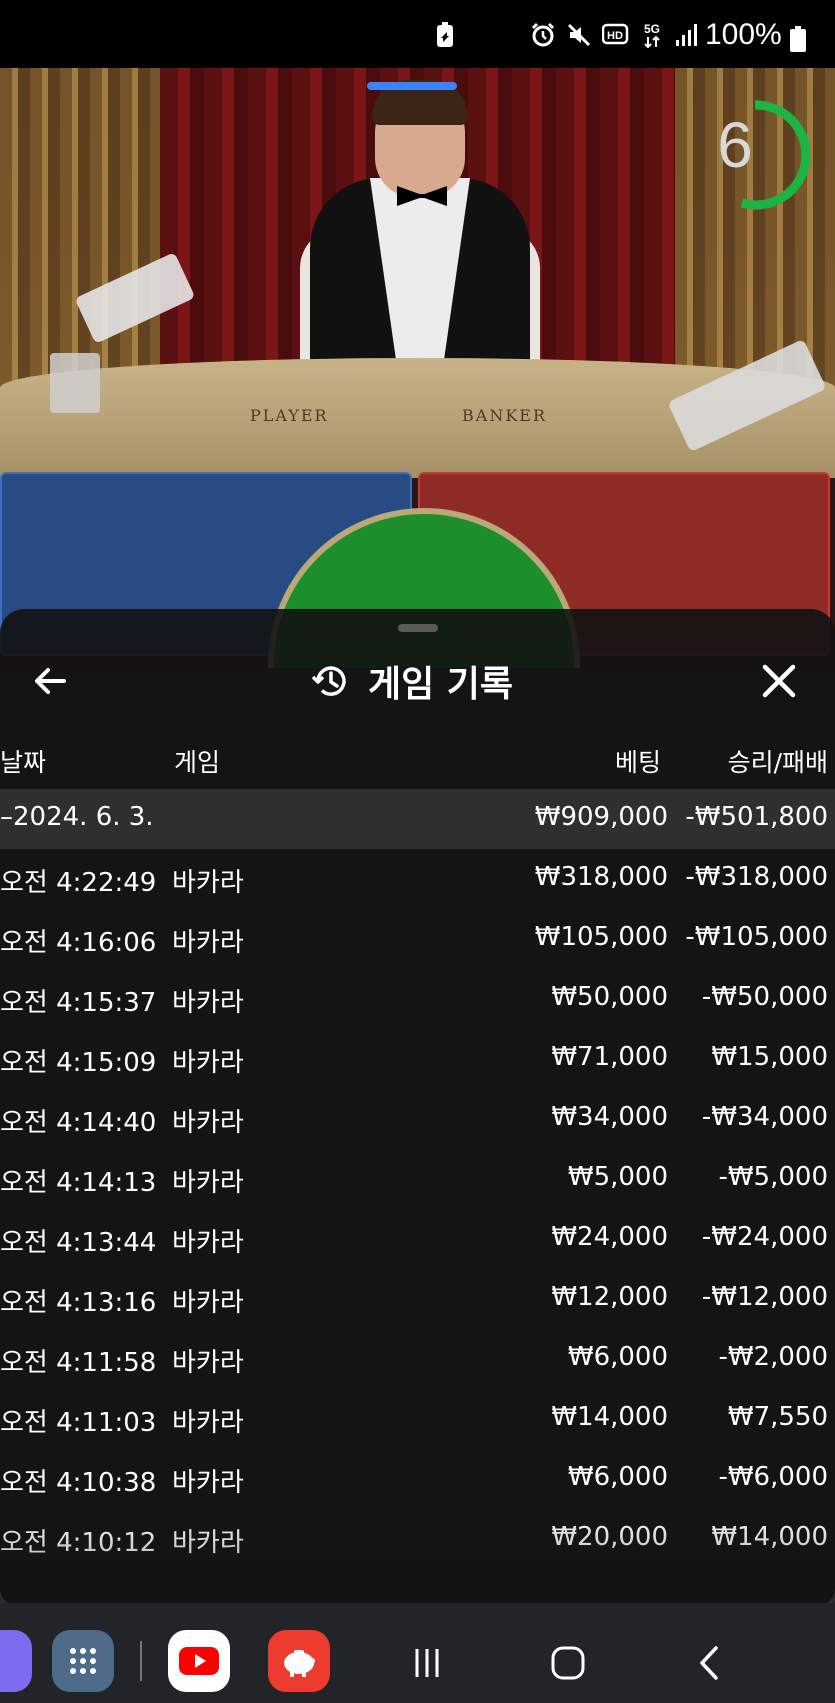 The height and width of the screenshot is (1703, 835). I want to click on alarm-icon, so click(543, 34).